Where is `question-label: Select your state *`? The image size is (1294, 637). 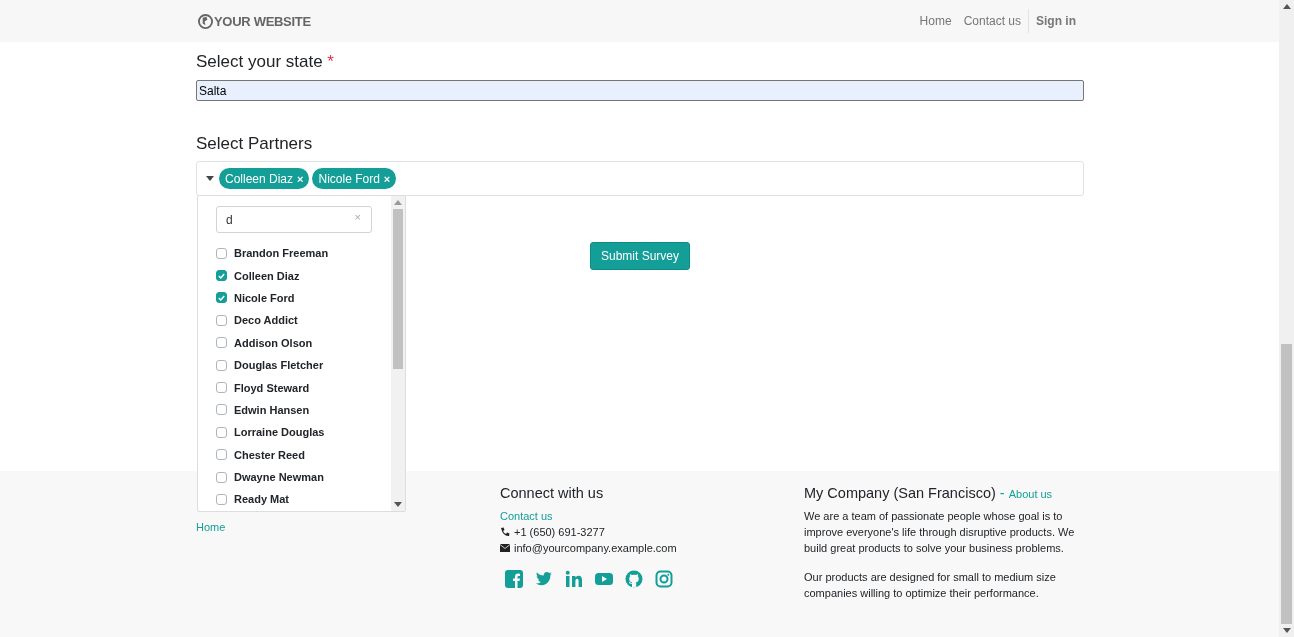
question-label: Select your state * is located at coordinates (265, 62).